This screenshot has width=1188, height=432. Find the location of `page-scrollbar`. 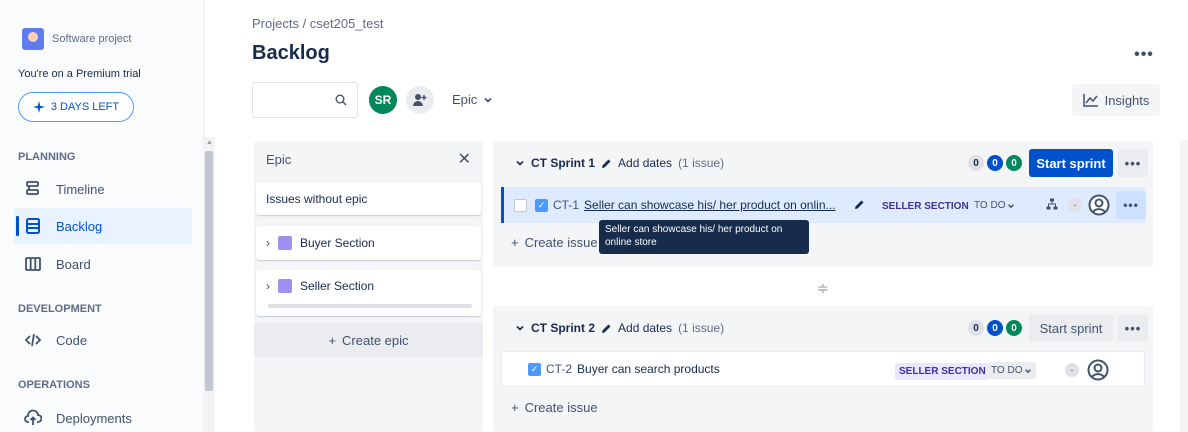

page-scrollbar is located at coordinates (1184, 286).